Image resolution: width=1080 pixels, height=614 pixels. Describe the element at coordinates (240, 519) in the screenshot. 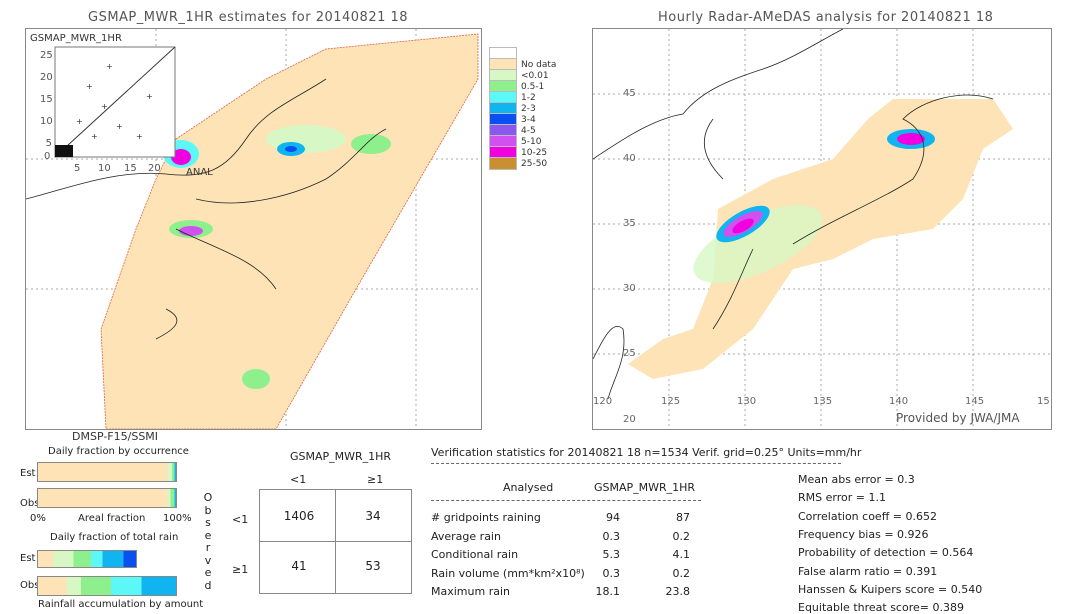

I see `row-label: <1` at that location.